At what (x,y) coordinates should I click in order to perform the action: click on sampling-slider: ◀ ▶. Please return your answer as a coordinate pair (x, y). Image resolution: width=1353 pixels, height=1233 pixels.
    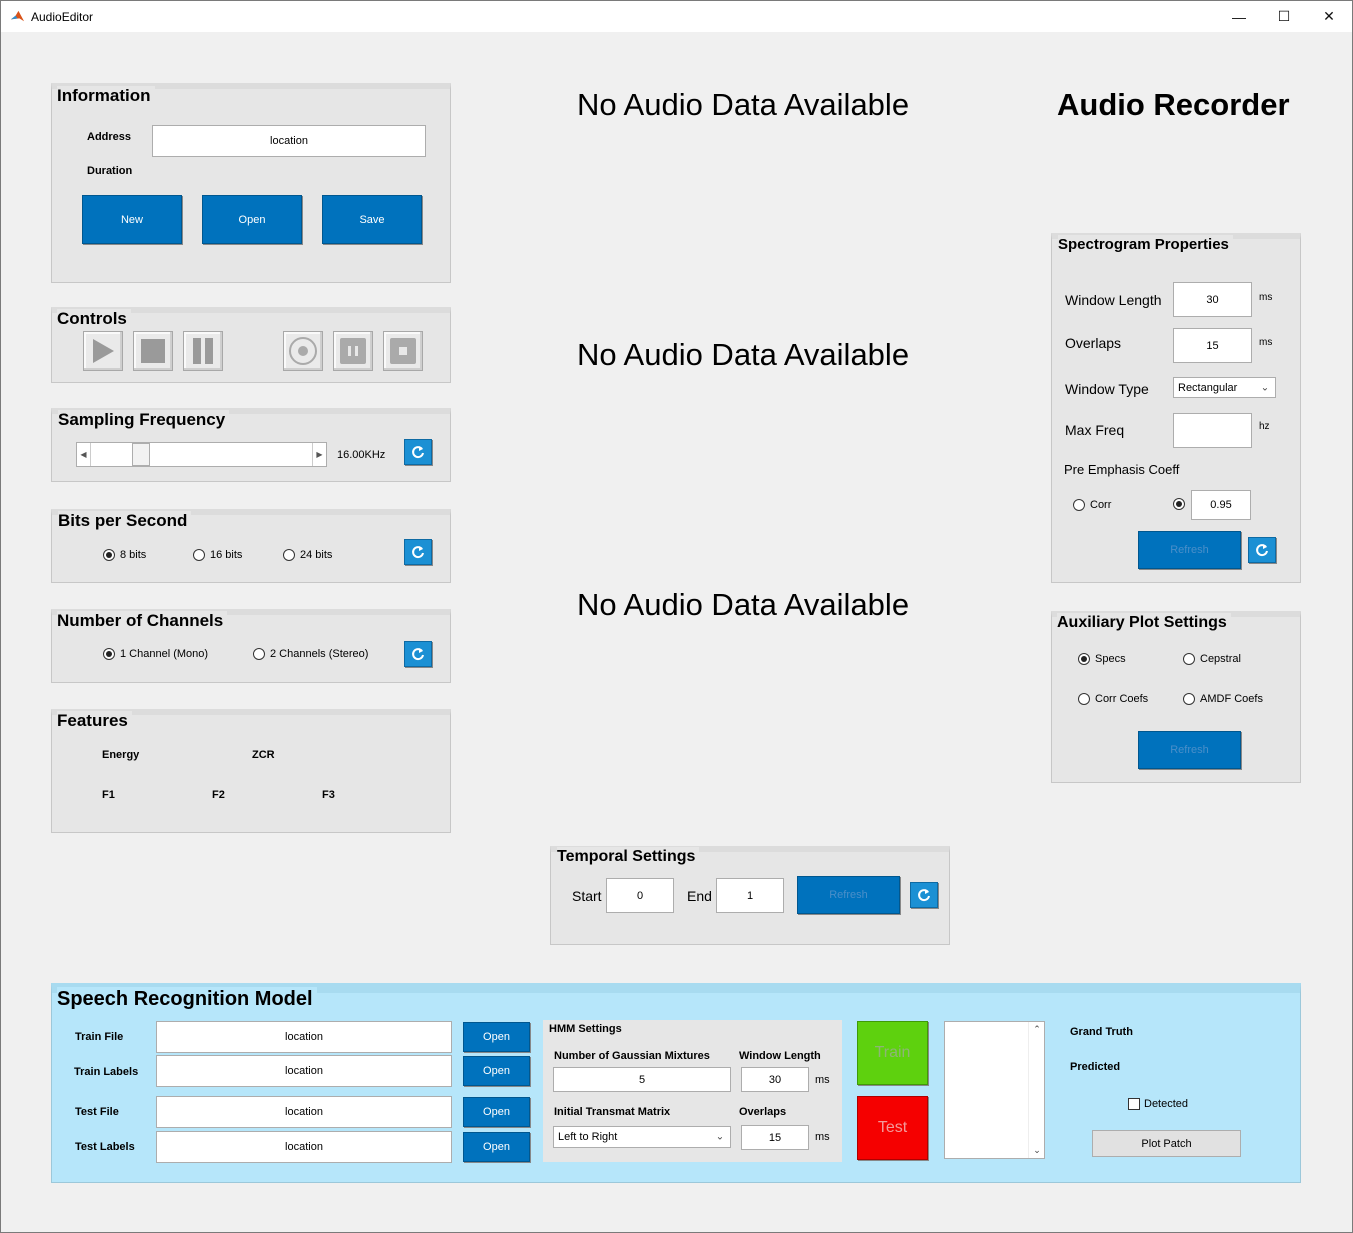
    Looking at the image, I should click on (201, 454).